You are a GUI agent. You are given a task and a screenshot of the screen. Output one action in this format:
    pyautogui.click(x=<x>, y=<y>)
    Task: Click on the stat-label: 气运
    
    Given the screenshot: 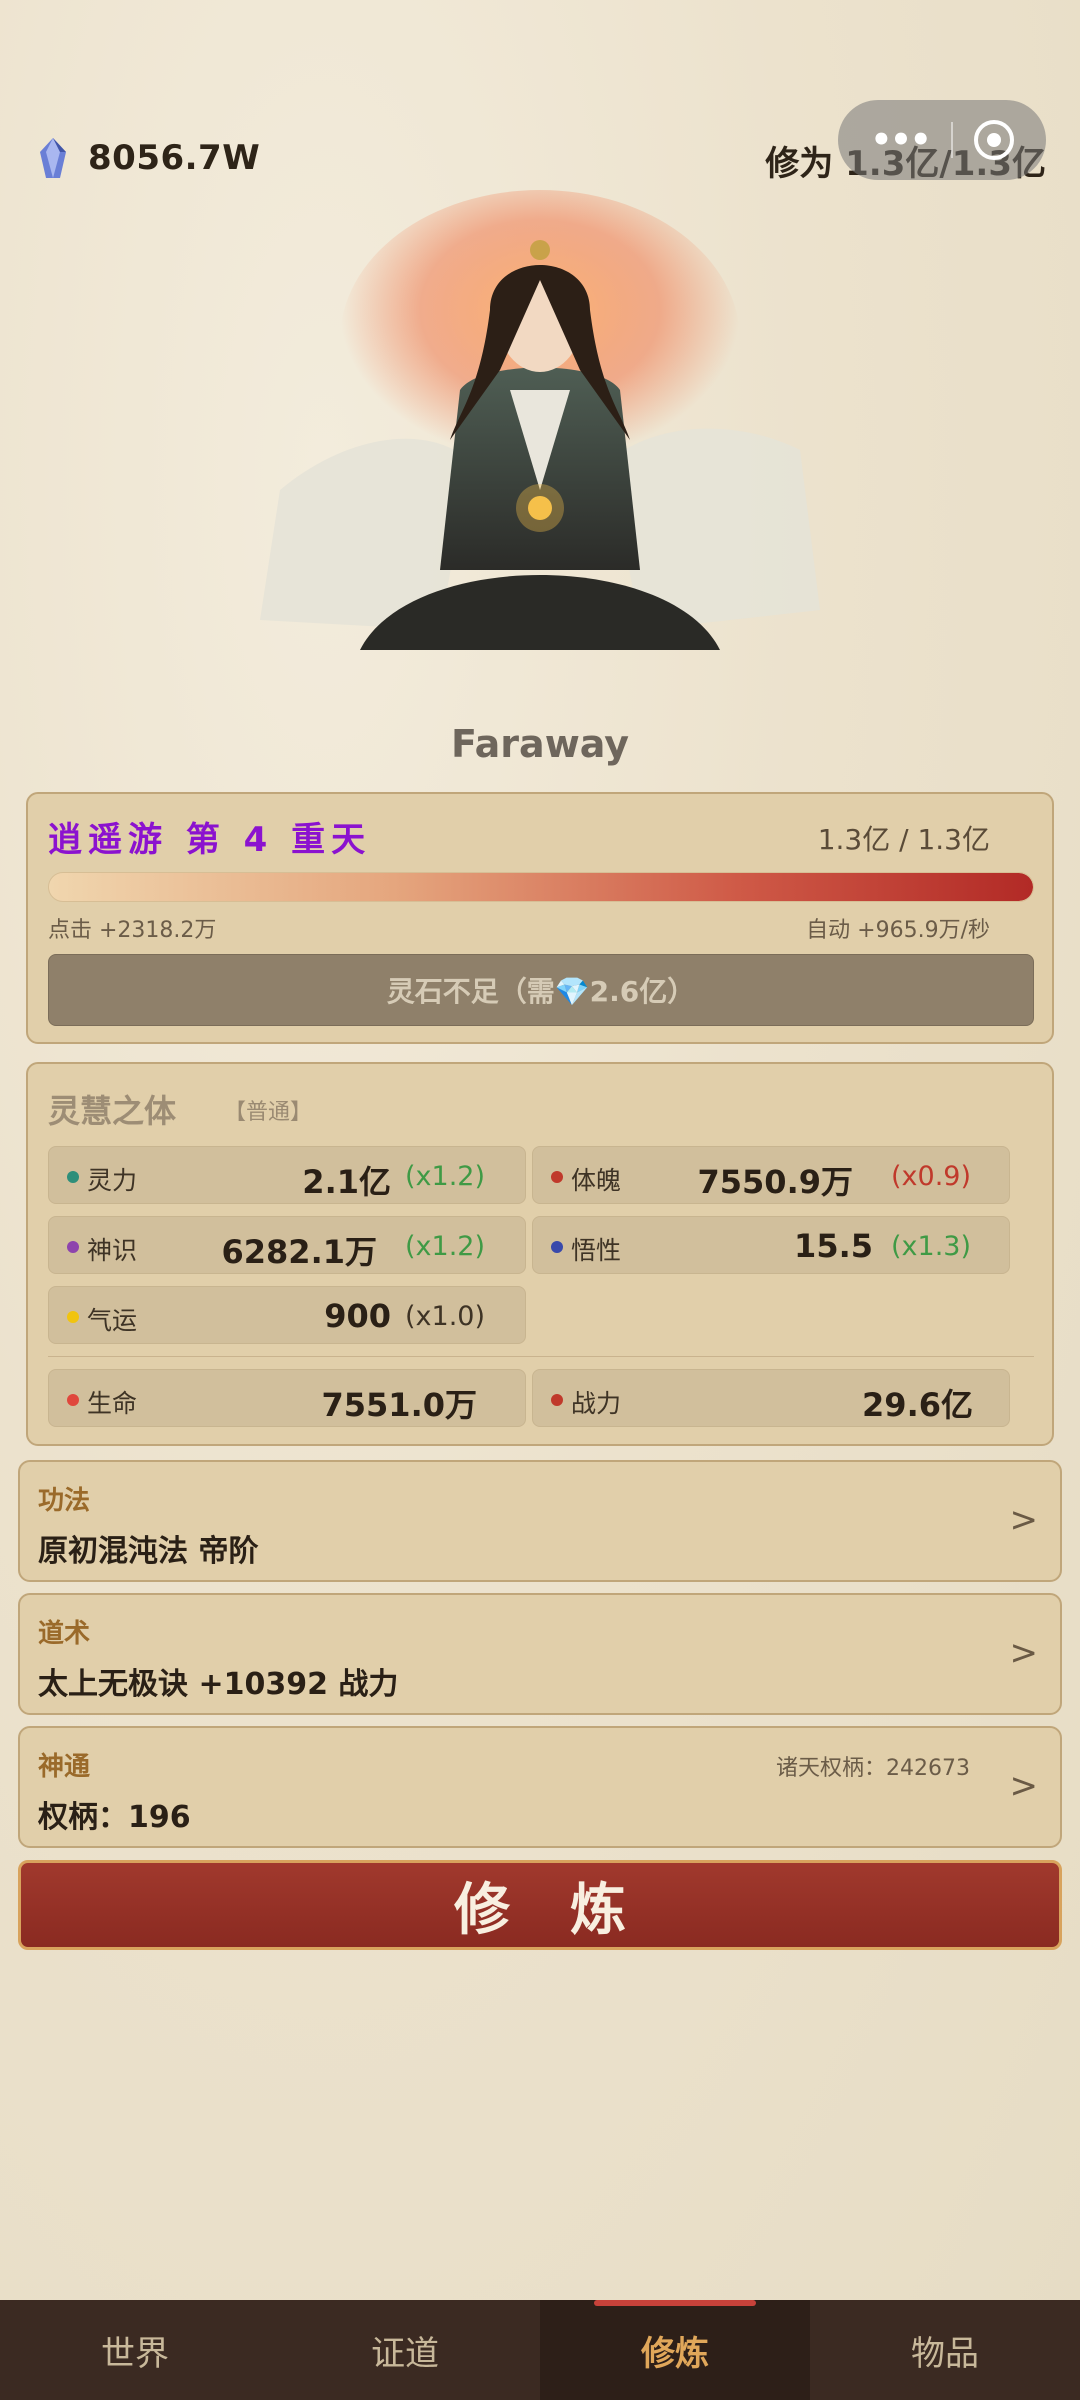 What is the action you would take?
    pyautogui.click(x=112, y=1320)
    